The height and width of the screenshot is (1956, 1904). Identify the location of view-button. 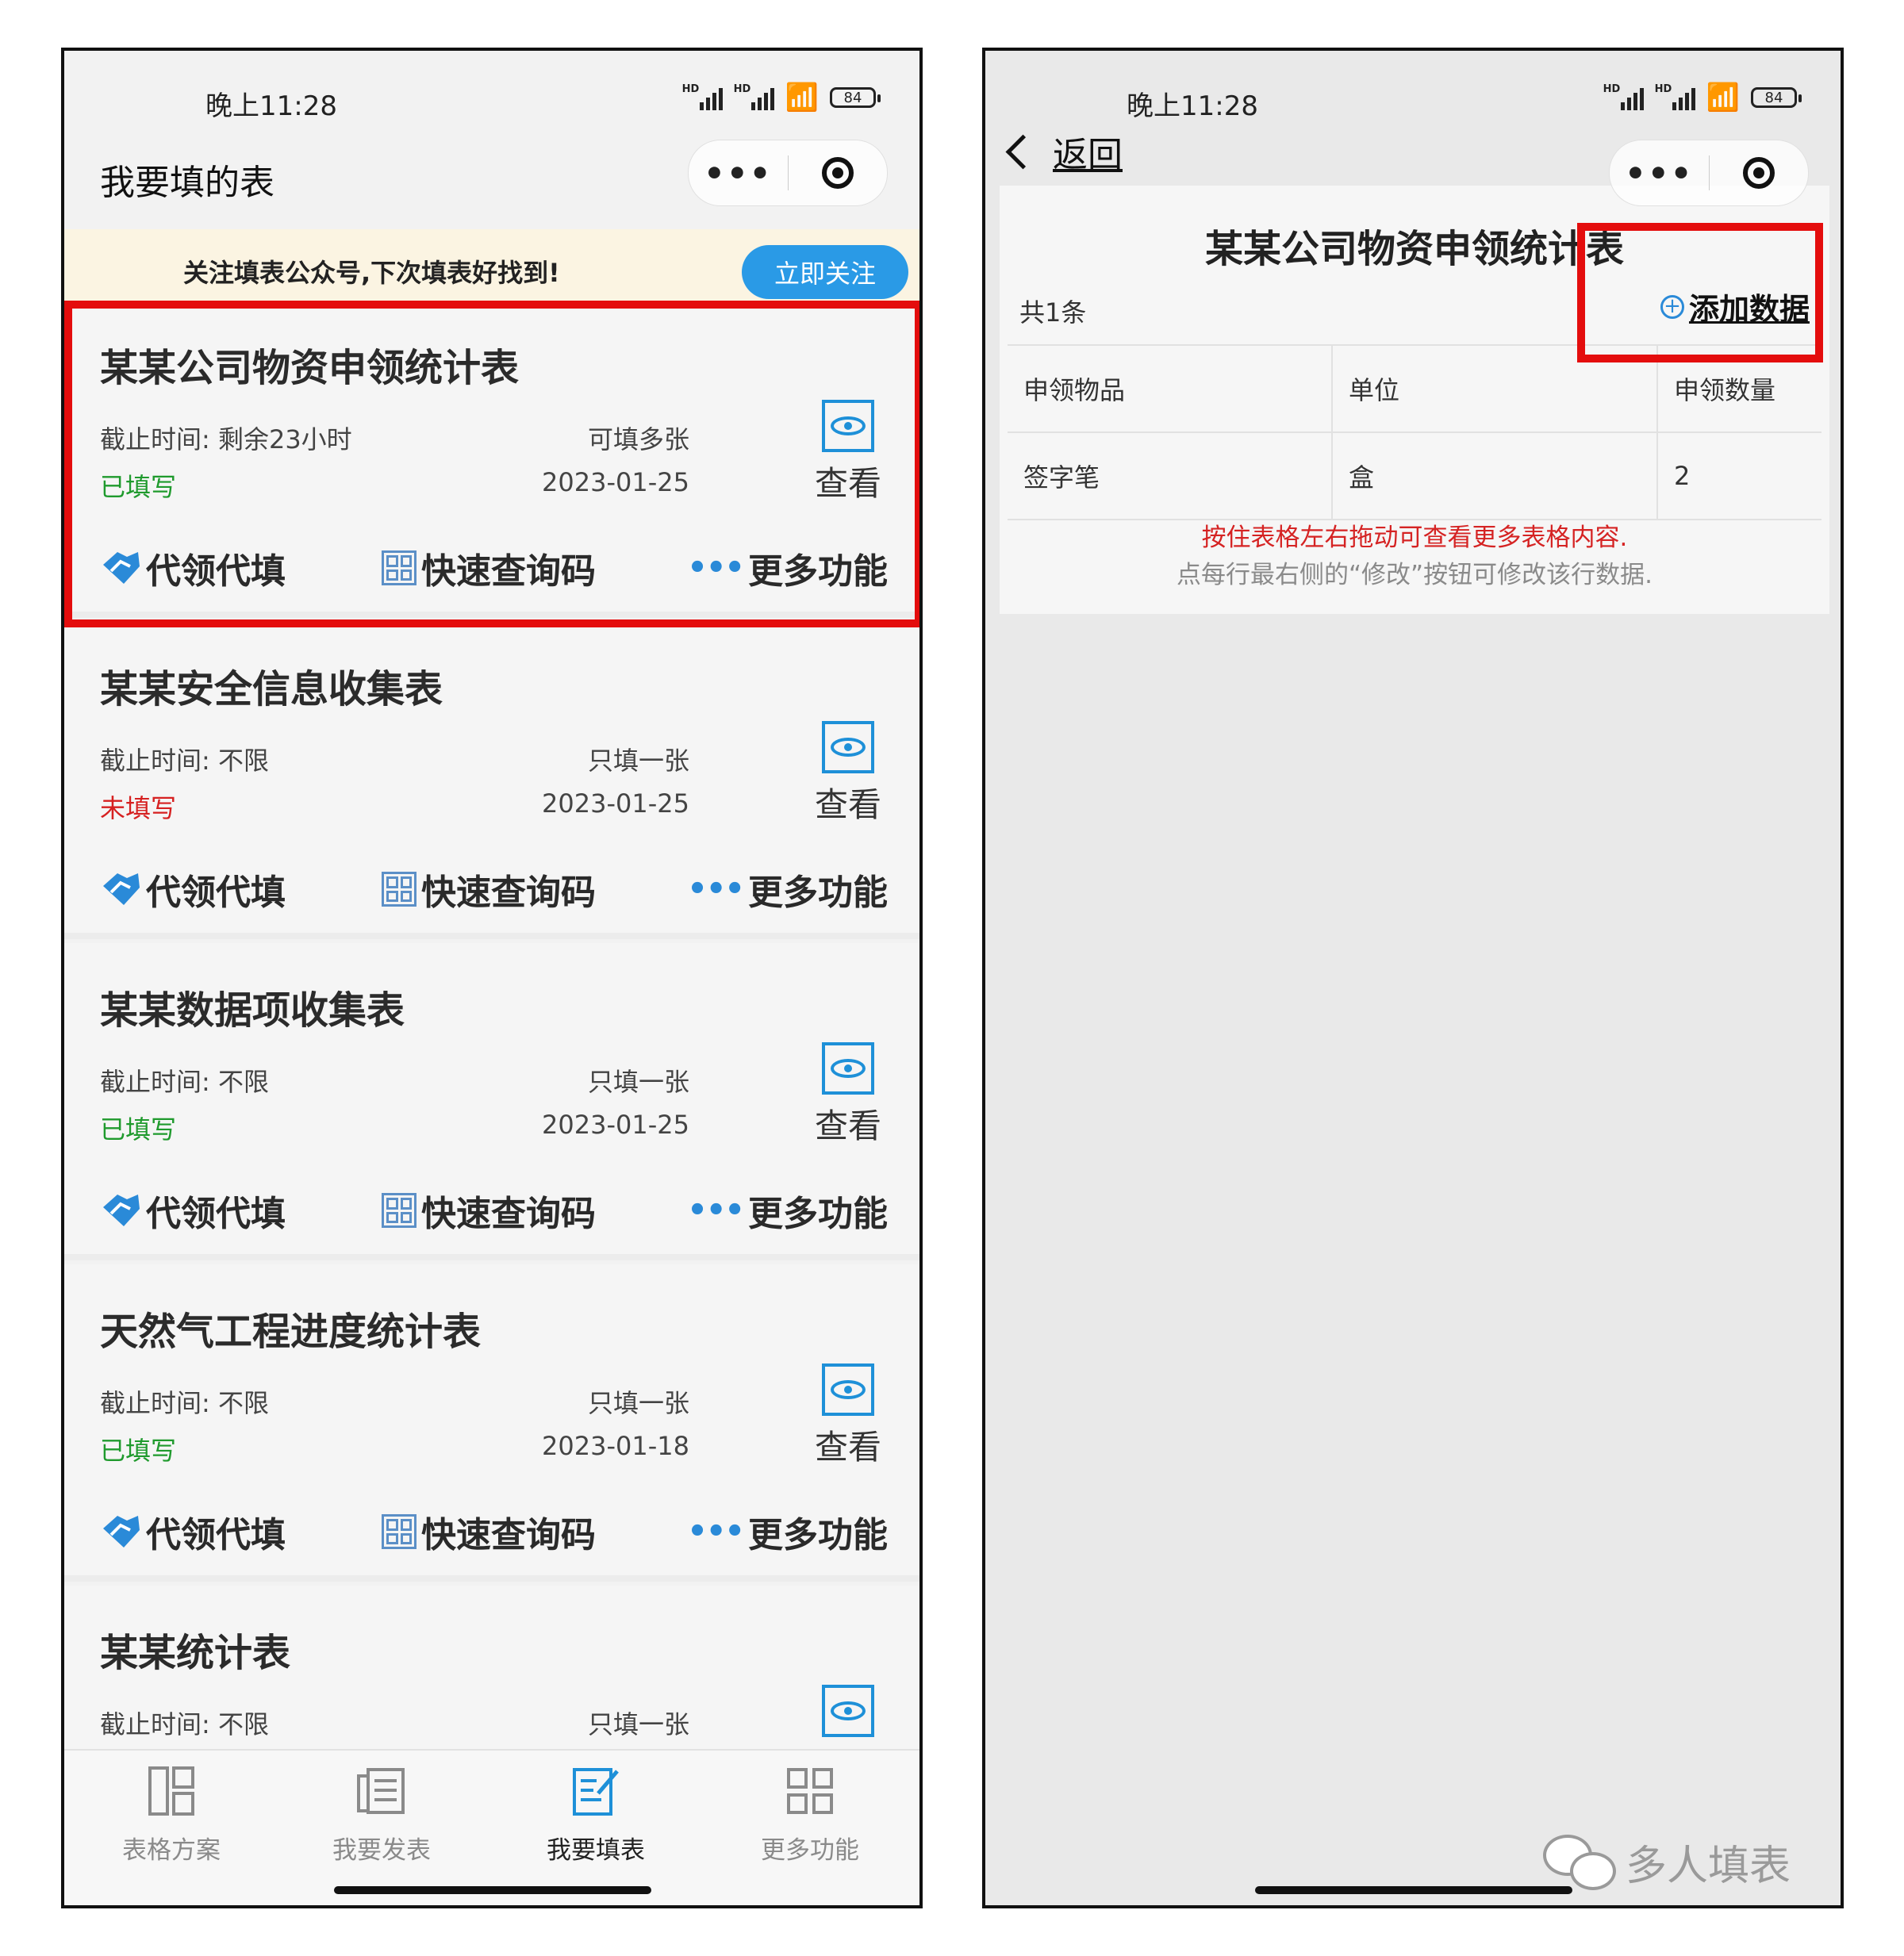
(848, 1711).